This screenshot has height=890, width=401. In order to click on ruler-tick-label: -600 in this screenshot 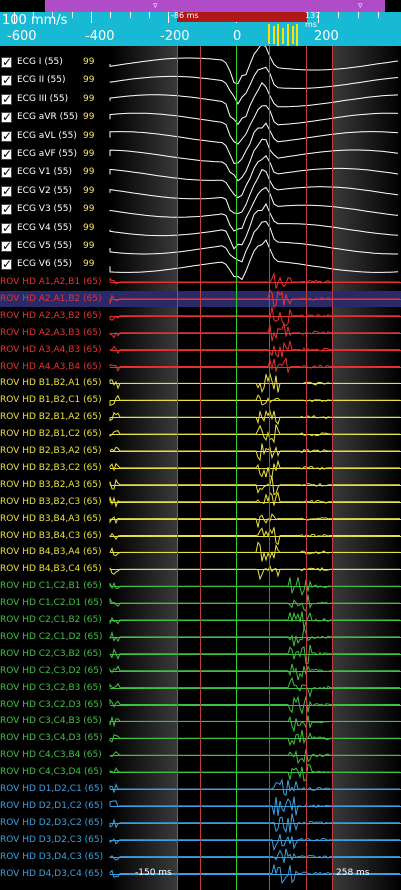, I will do `click(22, 36)`.